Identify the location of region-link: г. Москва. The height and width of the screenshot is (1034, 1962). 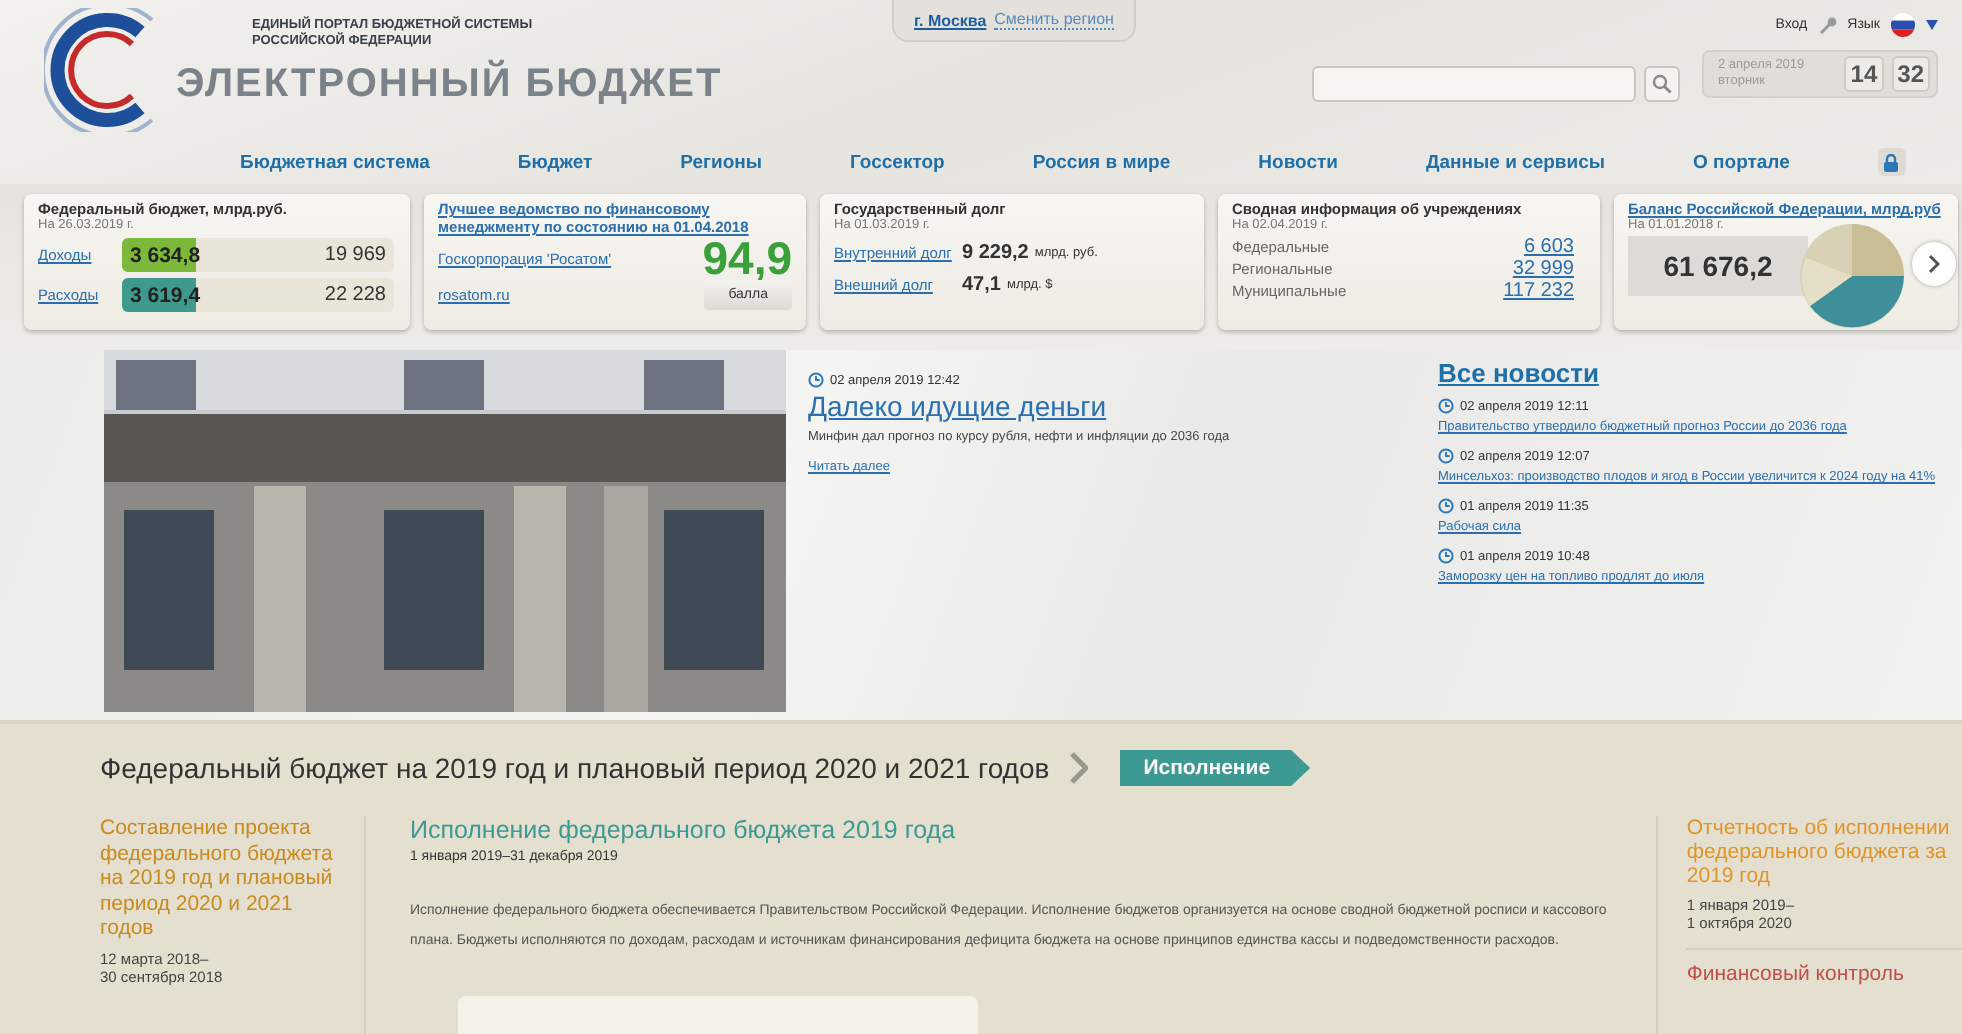
(950, 20).